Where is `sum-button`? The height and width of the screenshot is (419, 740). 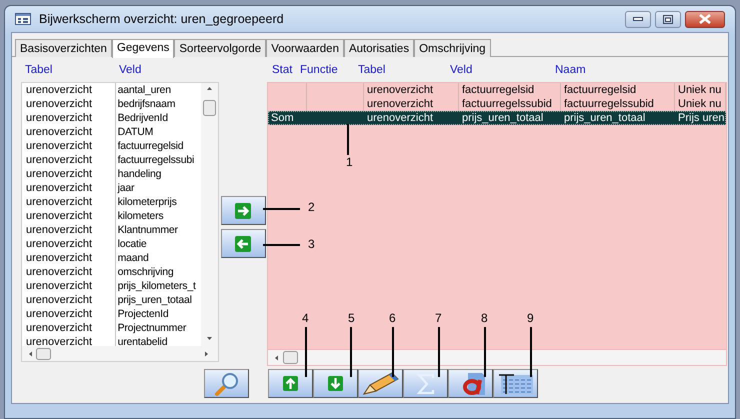
sum-button is located at coordinates (425, 383).